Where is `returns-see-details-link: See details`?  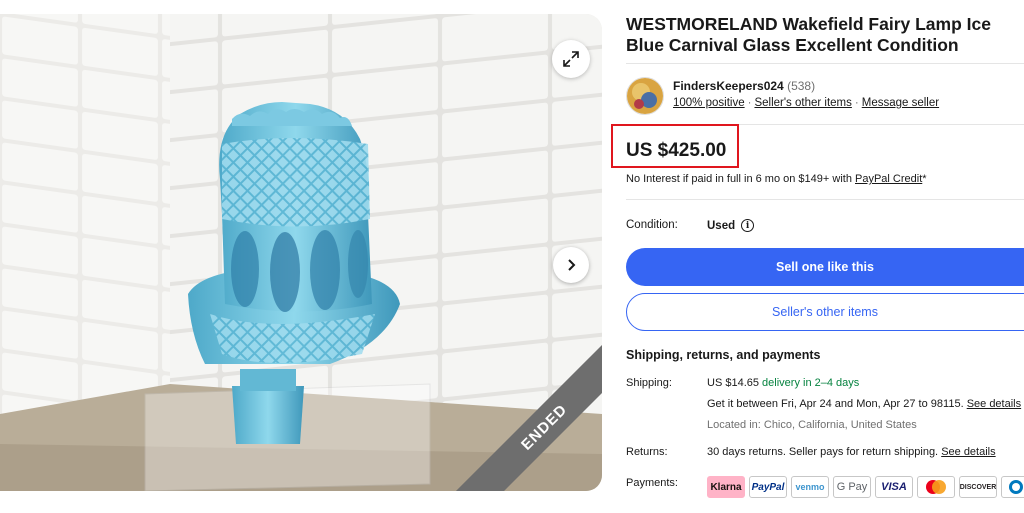 returns-see-details-link: See details is located at coordinates (968, 452).